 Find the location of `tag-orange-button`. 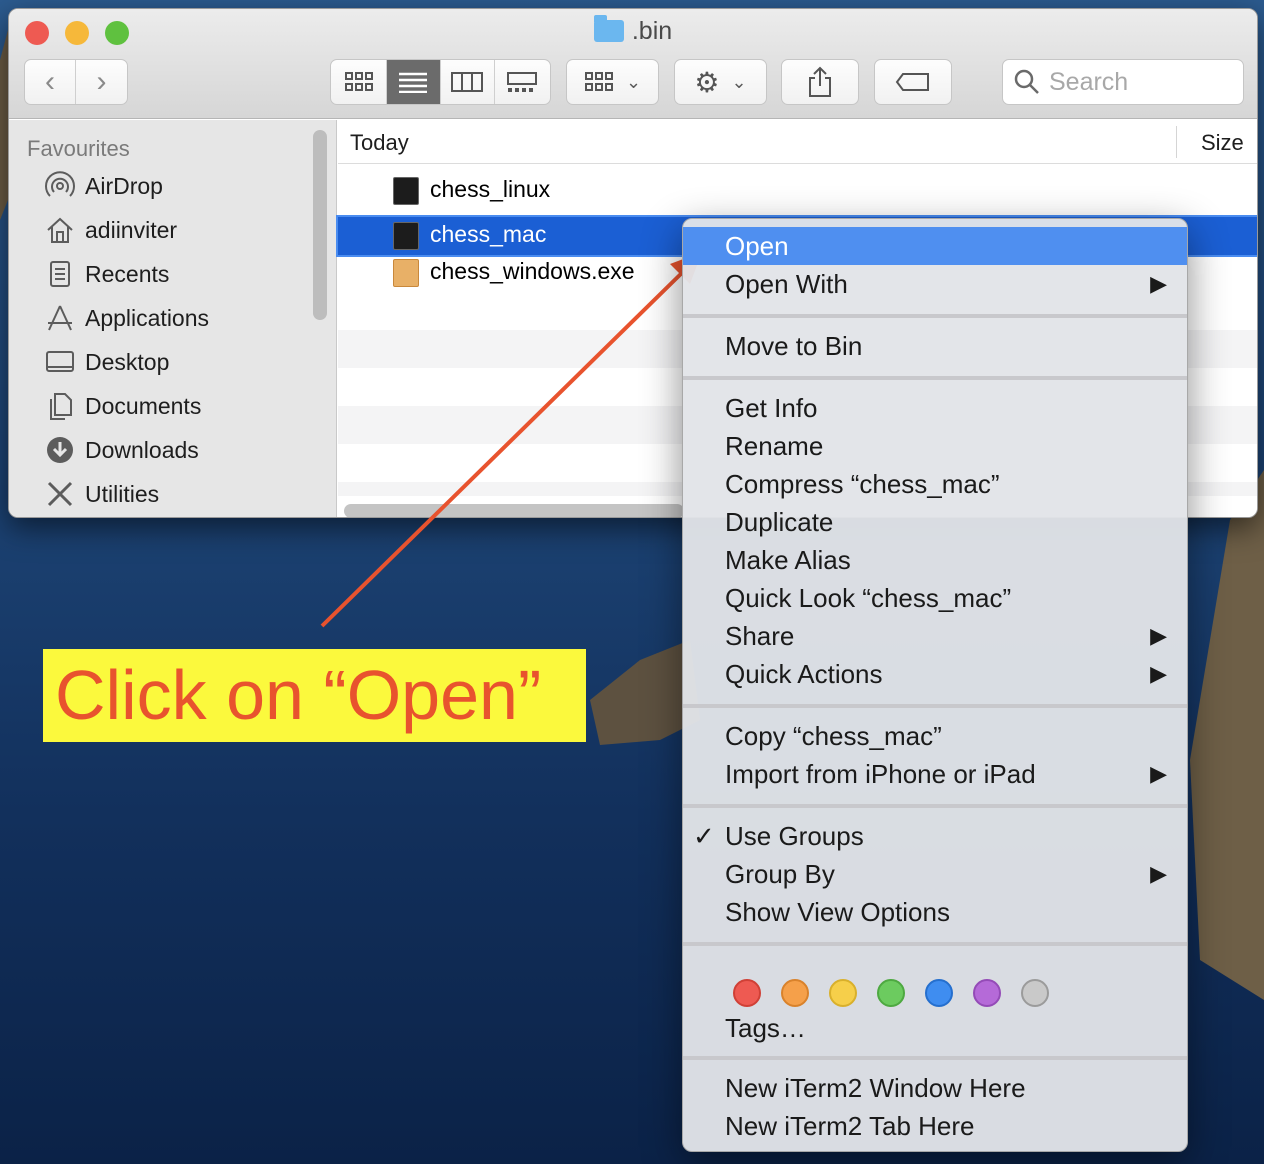

tag-orange-button is located at coordinates (795, 993).